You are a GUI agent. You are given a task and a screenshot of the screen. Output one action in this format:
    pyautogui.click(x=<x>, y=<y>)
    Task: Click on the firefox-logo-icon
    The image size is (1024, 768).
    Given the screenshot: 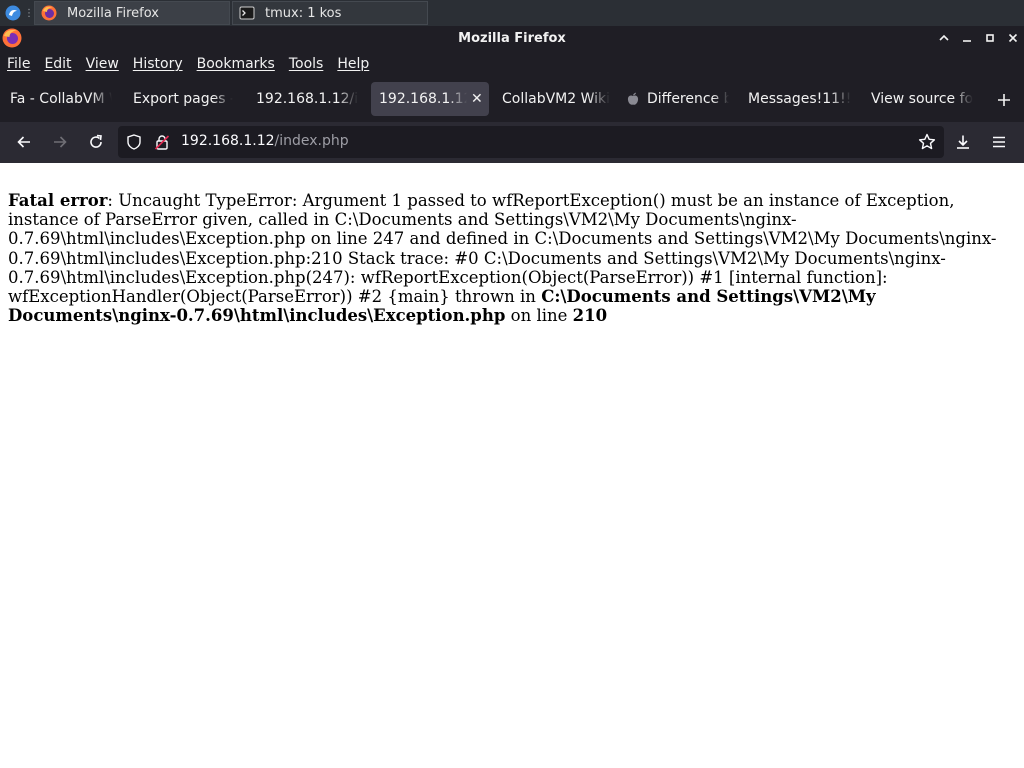 What is the action you would take?
    pyautogui.click(x=12, y=38)
    